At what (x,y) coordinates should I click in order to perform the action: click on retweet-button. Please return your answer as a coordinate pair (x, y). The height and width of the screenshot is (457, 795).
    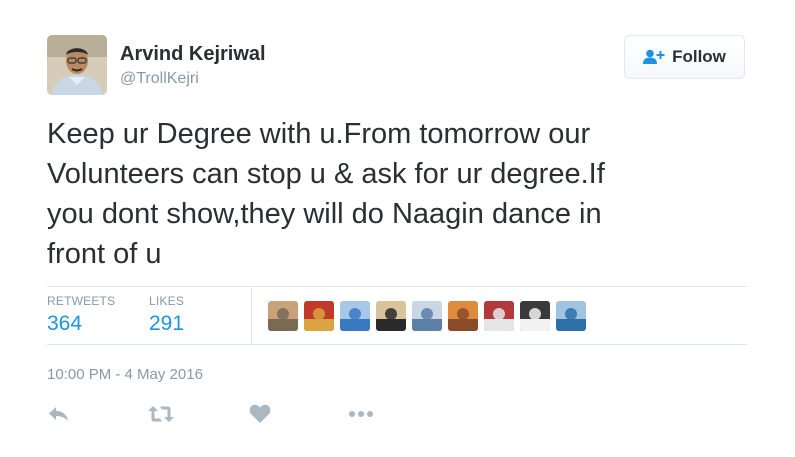
    Looking at the image, I should click on (161, 414).